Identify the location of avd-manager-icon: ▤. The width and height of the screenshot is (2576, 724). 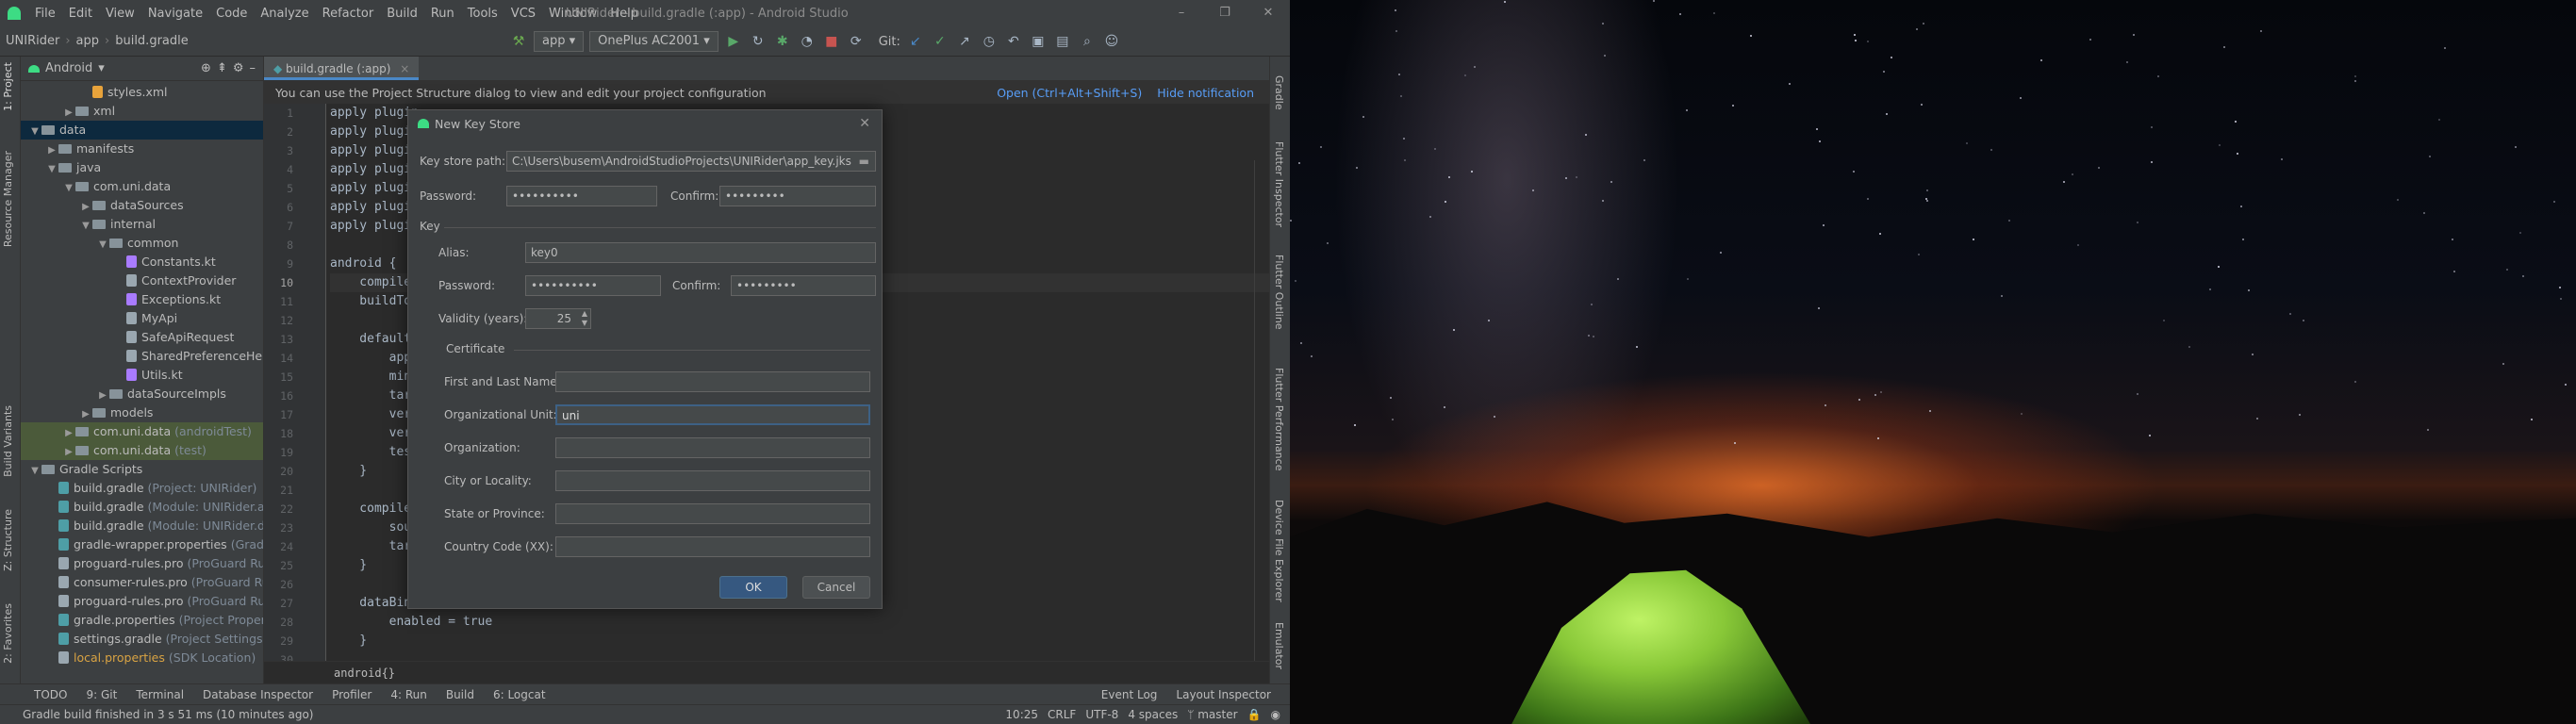
(1062, 41).